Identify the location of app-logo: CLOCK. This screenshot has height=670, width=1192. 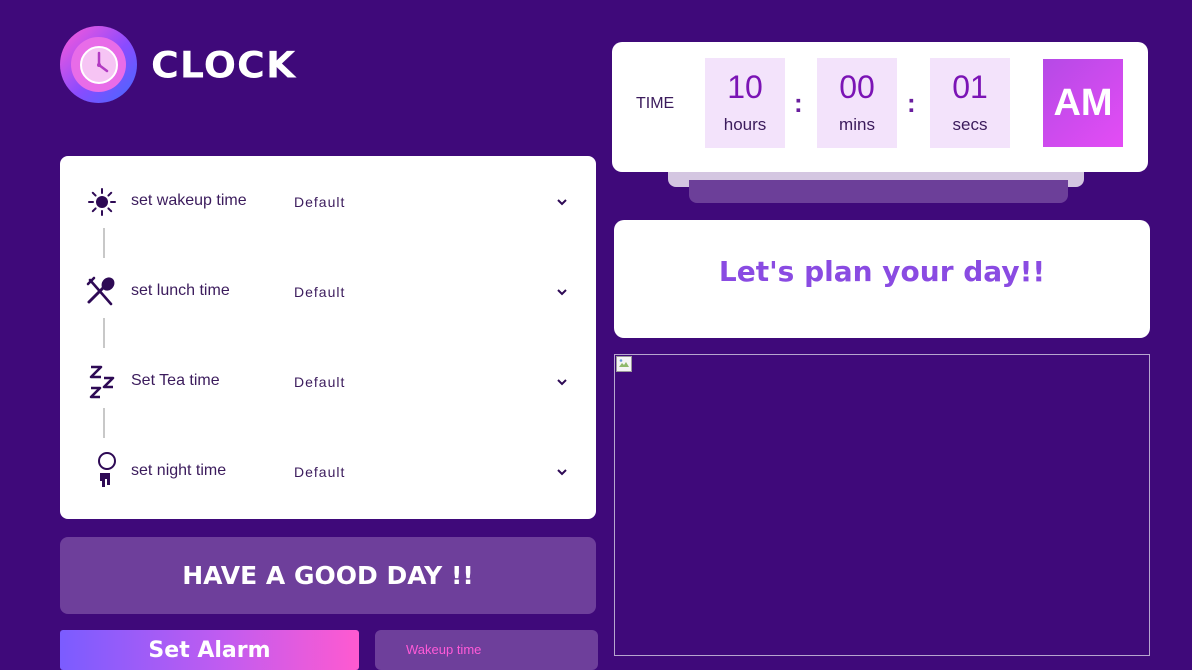
(178, 64).